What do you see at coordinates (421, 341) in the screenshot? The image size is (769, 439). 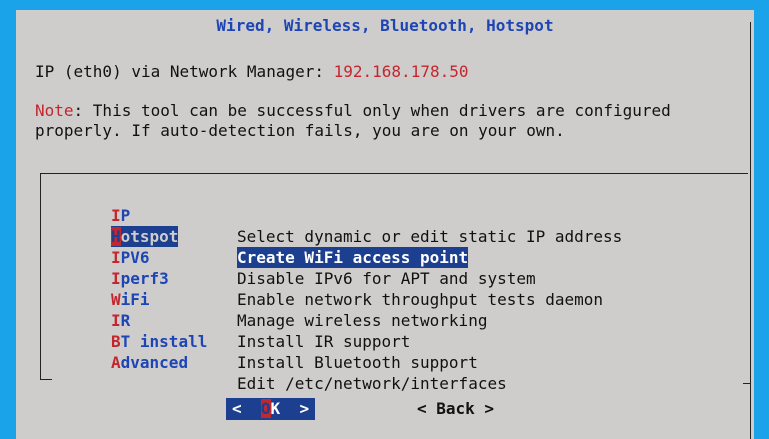 I see `menu-item-bt-install: BT install Install Bluetooth support` at bounding box center [421, 341].